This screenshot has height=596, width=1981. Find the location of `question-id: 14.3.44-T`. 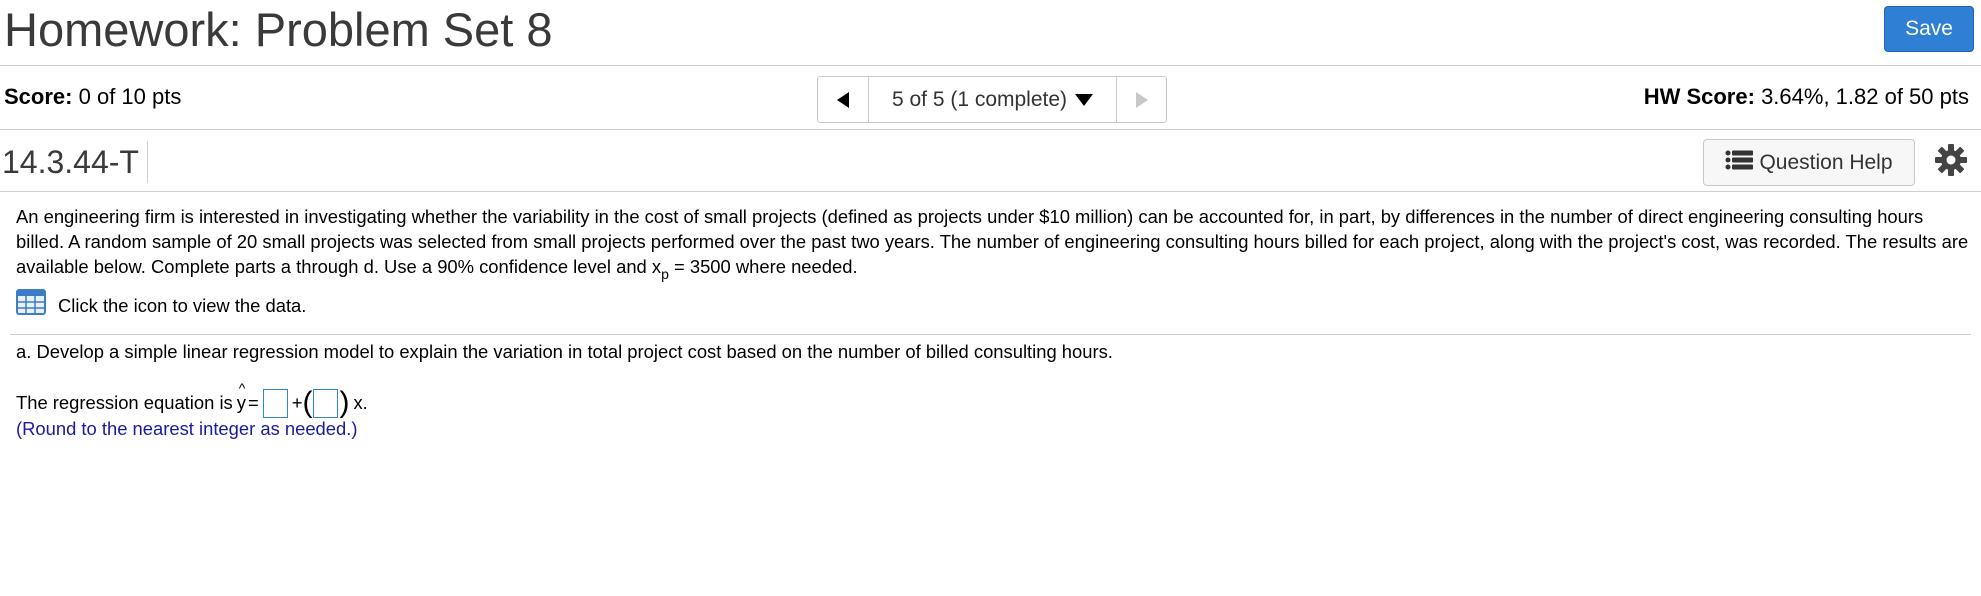

question-id: 14.3.44-T is located at coordinates (75, 162).